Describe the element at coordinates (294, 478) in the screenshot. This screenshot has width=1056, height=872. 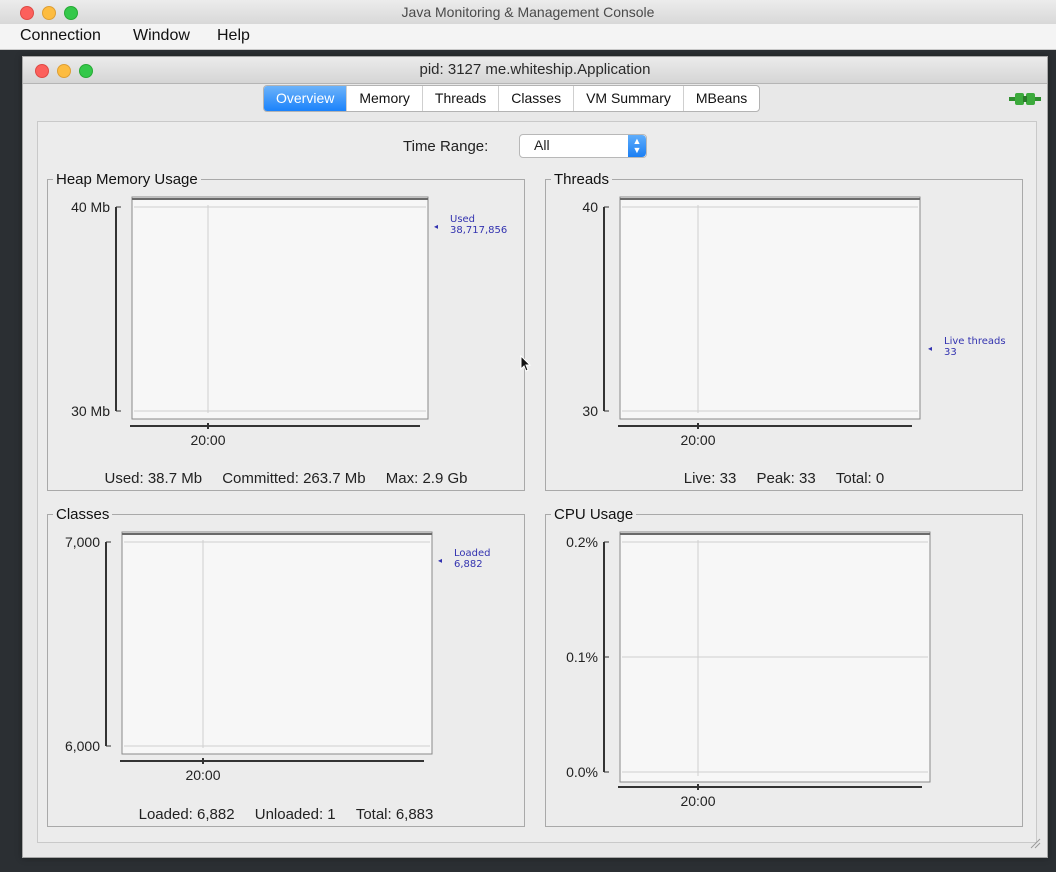
I see `heap-committed: Committed: 263.7 Mb` at that location.